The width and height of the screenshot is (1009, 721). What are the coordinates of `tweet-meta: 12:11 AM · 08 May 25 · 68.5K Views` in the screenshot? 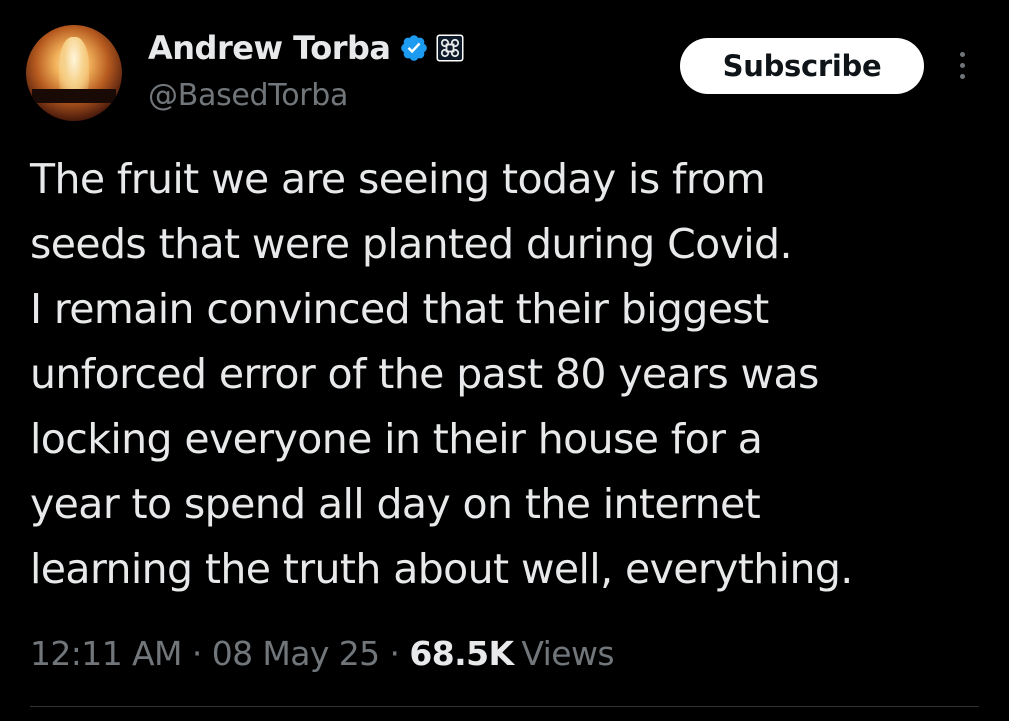 It's located at (322, 653).